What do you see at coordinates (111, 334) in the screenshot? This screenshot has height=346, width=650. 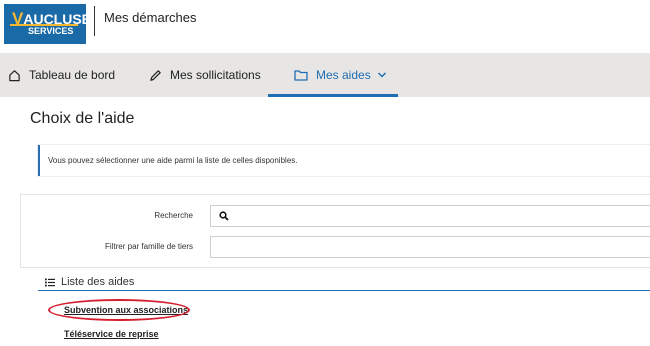 I see `aid-link-teleservice-reprise: Téléservice de reprise` at bounding box center [111, 334].